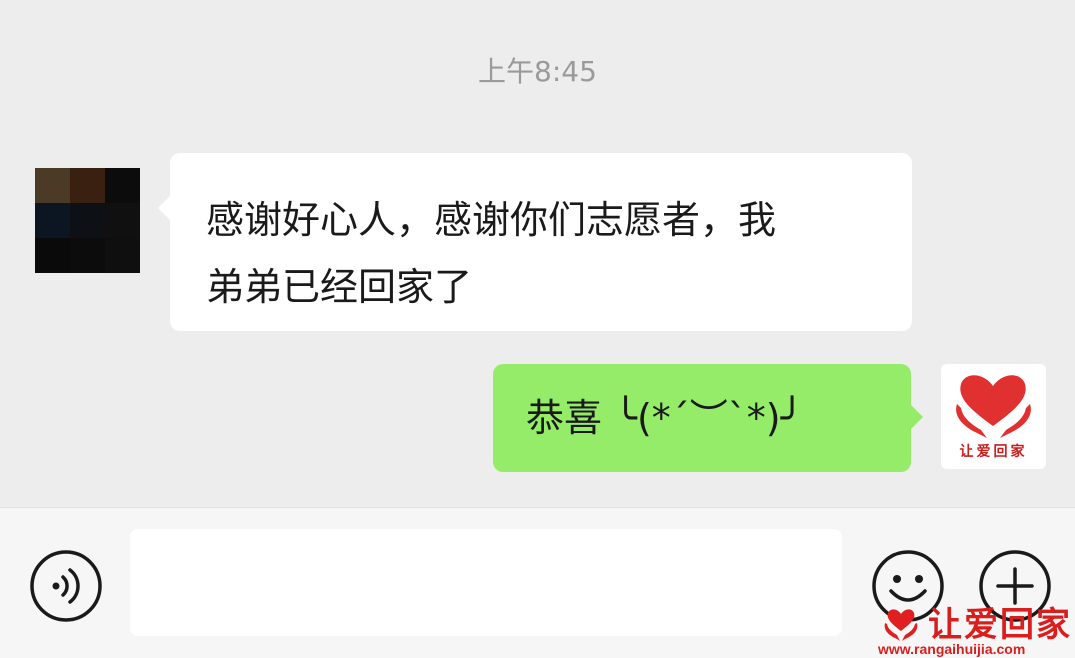 The width and height of the screenshot is (1075, 658). Describe the element at coordinates (901, 625) in the screenshot. I see `heart-hands-watermark-icon` at that location.